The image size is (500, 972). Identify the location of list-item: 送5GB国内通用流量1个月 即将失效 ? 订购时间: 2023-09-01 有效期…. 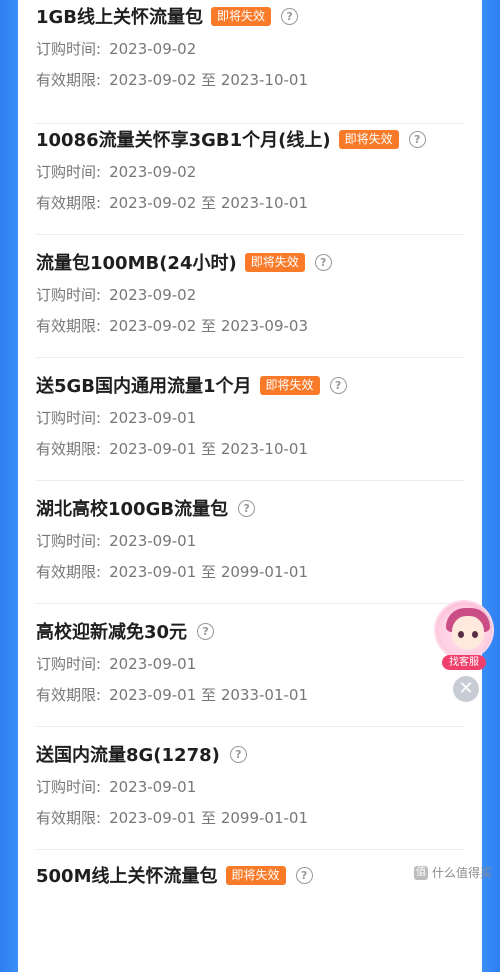
(250, 419).